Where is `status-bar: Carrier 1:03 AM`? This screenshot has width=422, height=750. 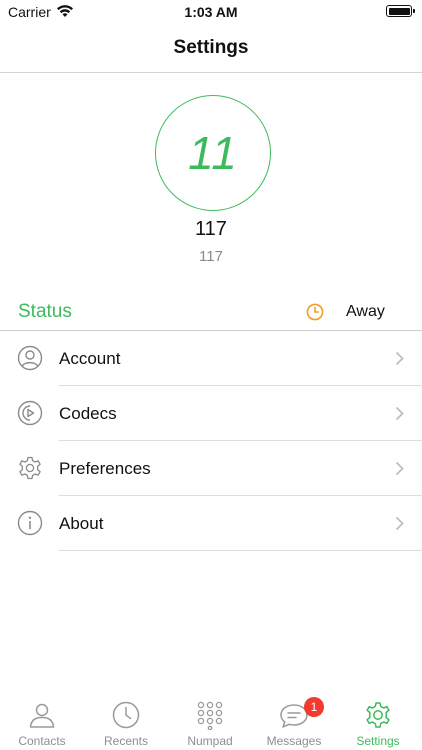 status-bar: Carrier 1:03 AM is located at coordinates (211, 12).